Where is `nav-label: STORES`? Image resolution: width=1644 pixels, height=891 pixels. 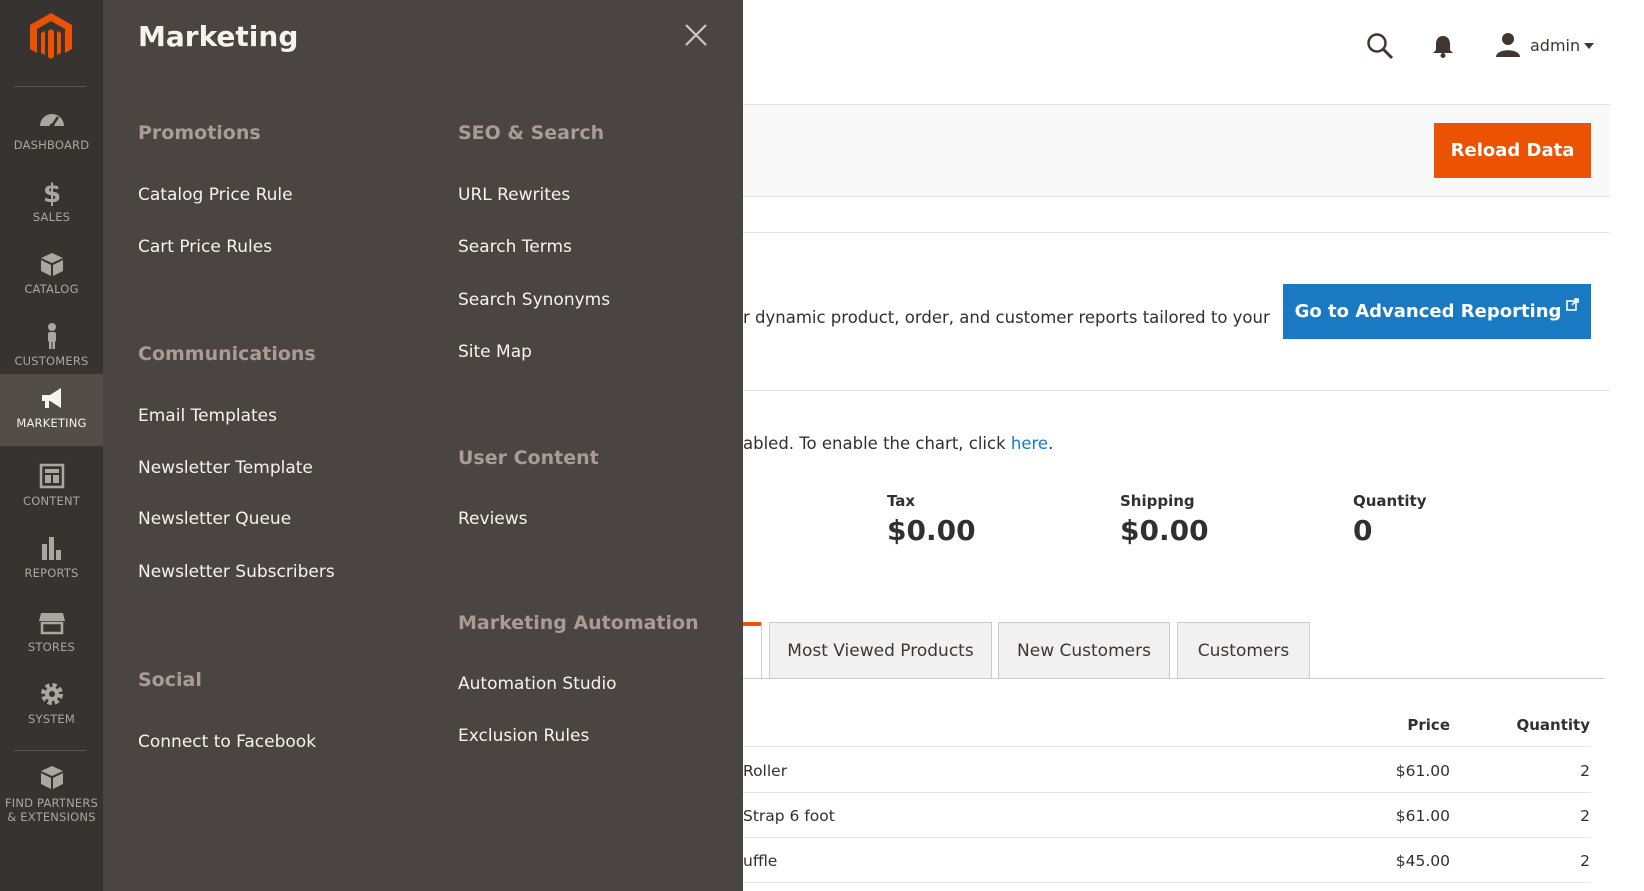 nav-label: STORES is located at coordinates (51, 647).